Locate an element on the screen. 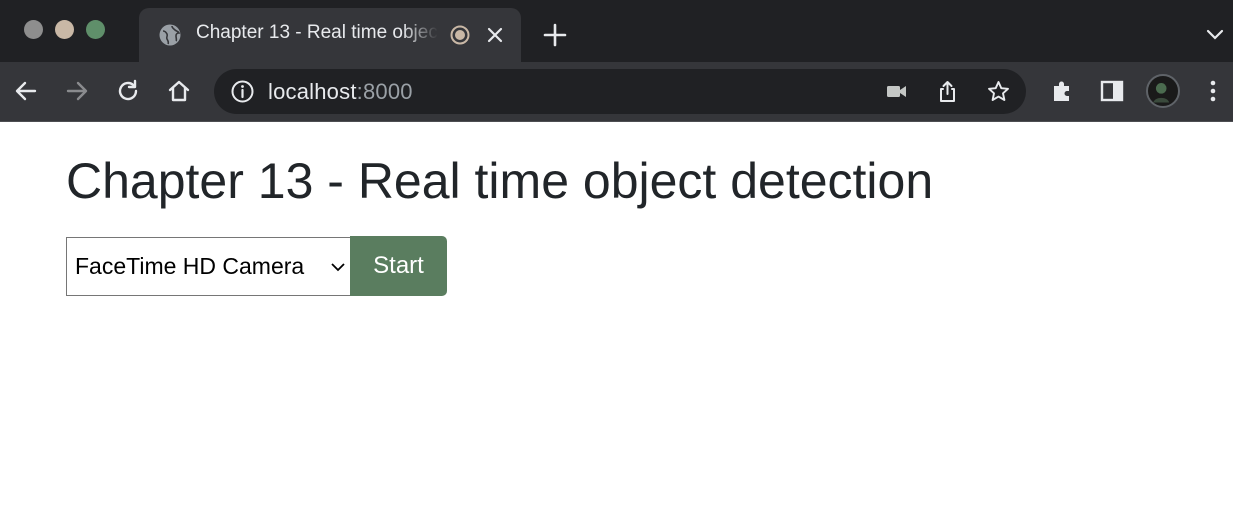  home-icon is located at coordinates (179, 91).